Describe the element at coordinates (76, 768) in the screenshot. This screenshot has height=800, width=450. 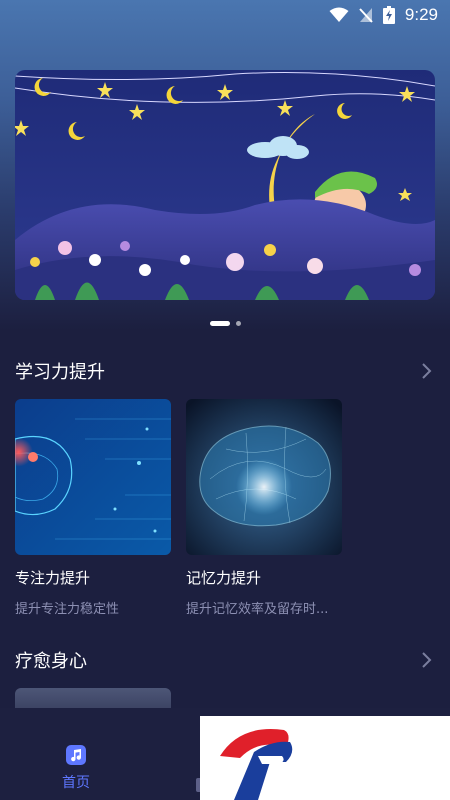
I see `nav-item-home: 首页` at that location.